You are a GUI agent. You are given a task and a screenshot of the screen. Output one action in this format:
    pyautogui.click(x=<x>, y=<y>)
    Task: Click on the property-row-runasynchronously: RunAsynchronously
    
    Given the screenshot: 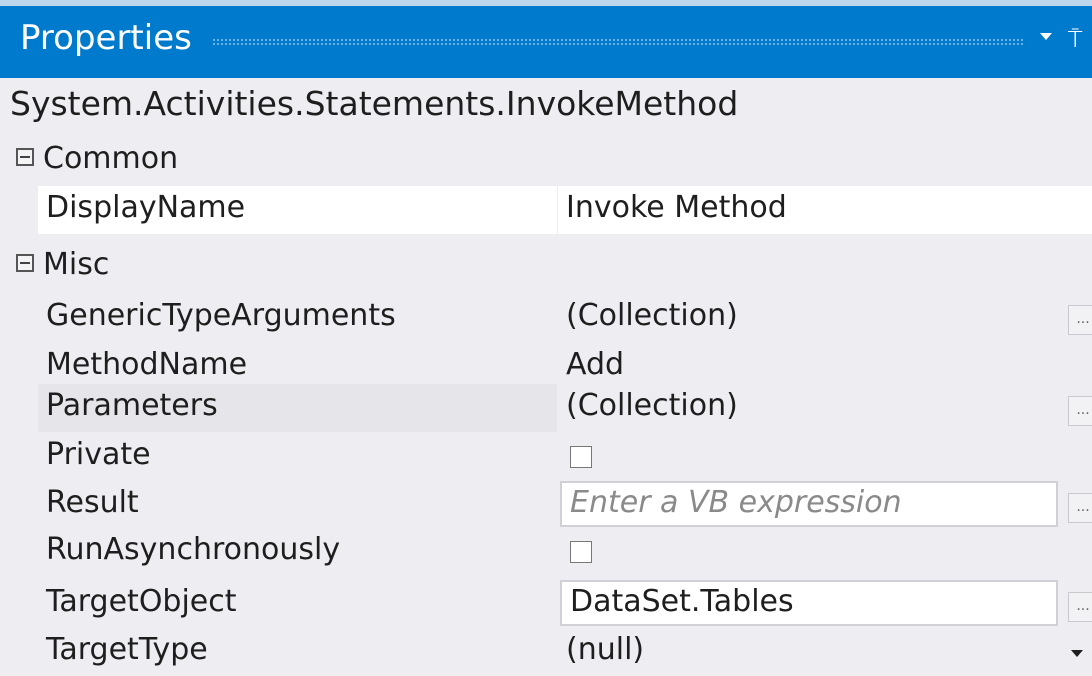 What is the action you would take?
    pyautogui.click(x=565, y=552)
    